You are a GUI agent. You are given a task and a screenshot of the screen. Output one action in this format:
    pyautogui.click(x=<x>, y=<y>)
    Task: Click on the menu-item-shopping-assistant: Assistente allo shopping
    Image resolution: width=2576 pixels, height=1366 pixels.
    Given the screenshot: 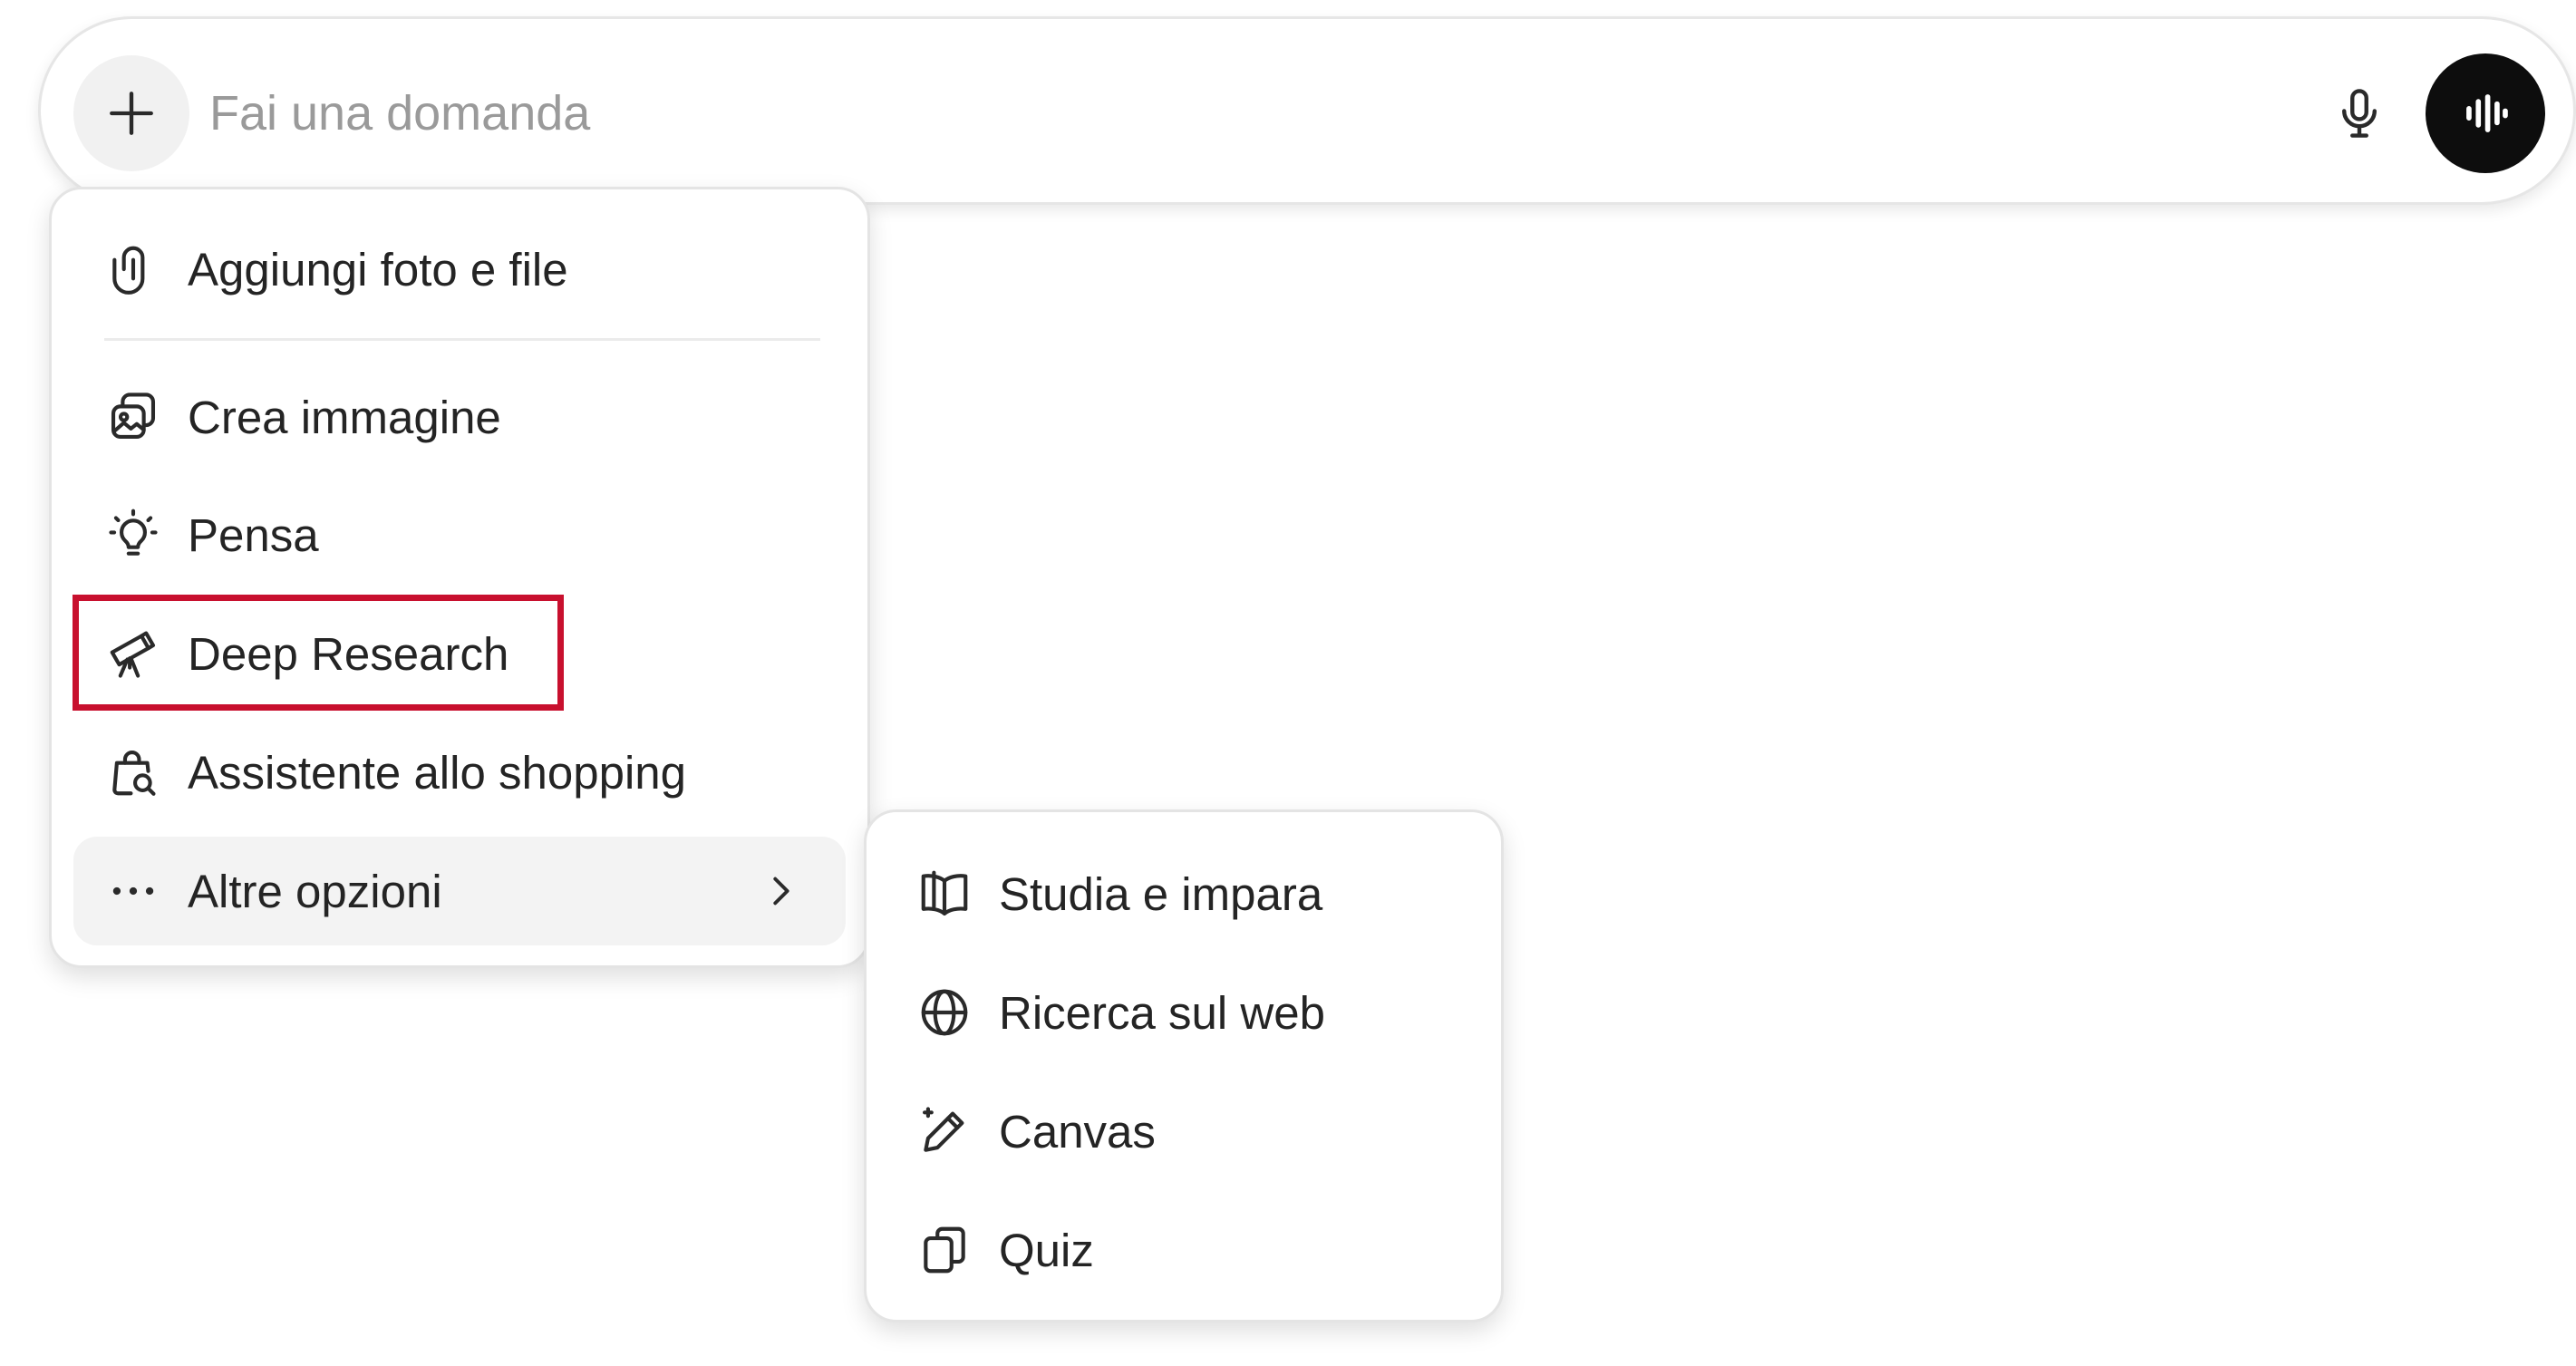 What is the action you would take?
    pyautogui.click(x=459, y=772)
    